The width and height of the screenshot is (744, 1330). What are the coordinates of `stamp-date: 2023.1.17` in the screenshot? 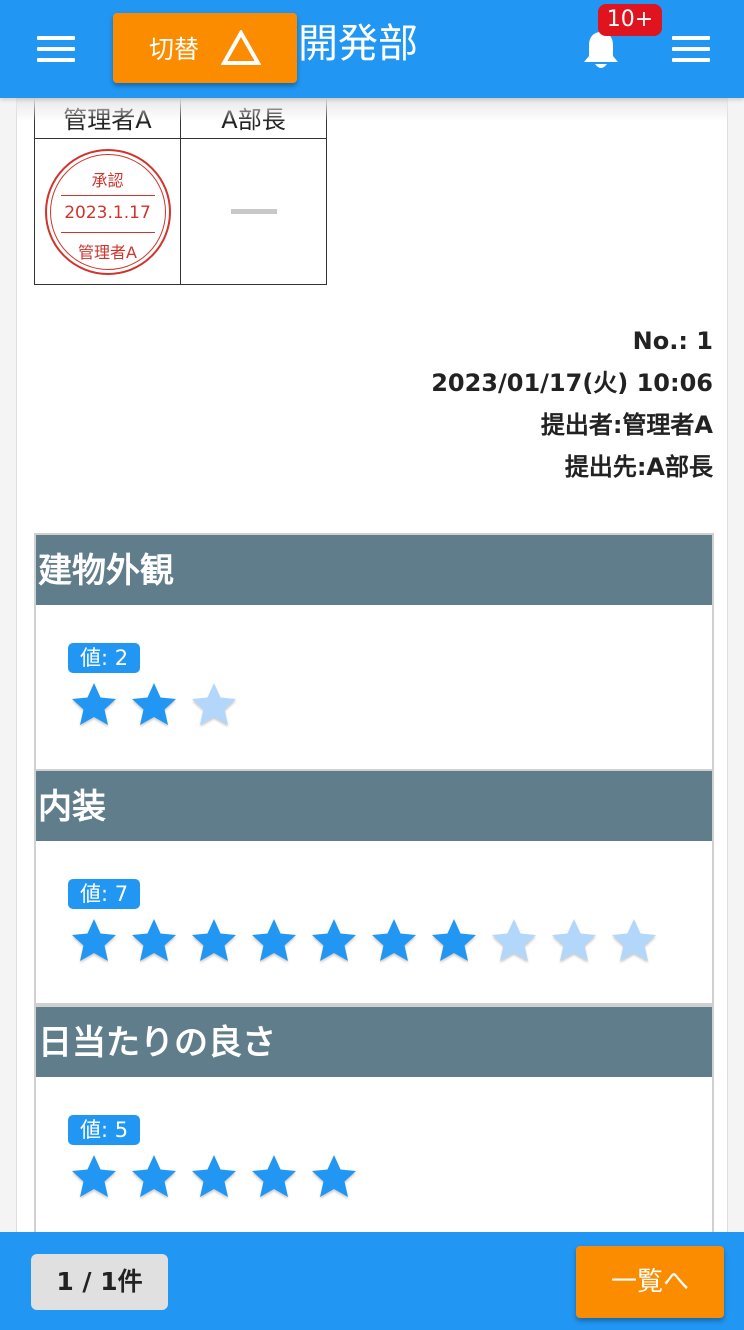 It's located at (107, 213).